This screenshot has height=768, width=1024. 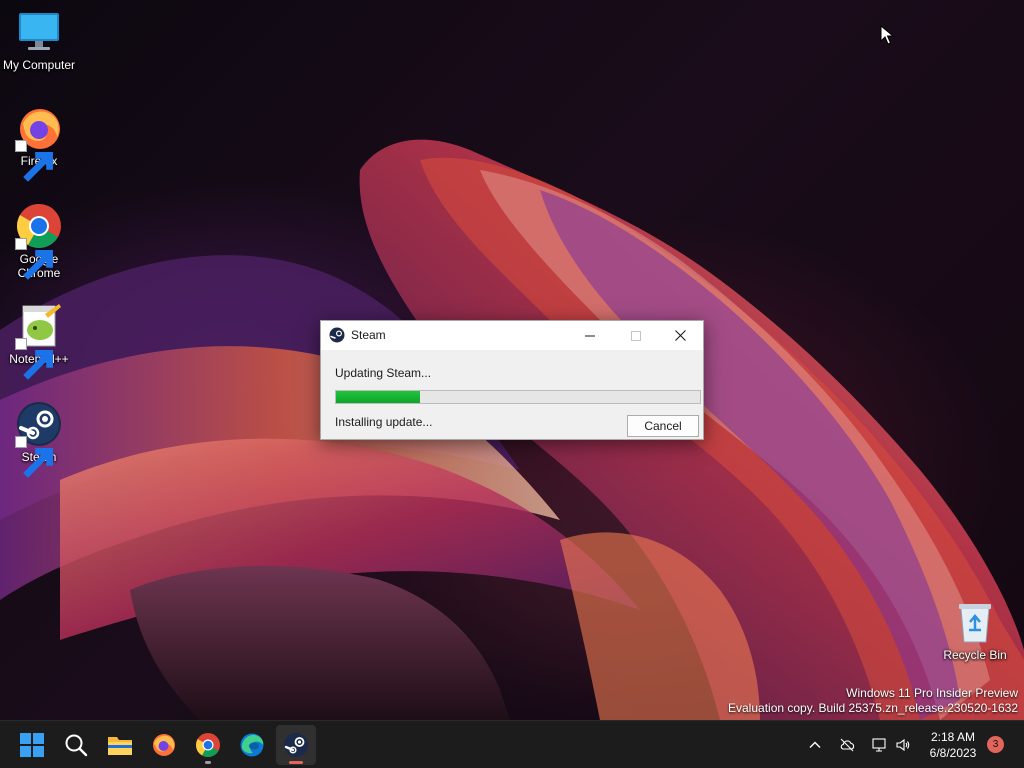 I want to click on taskbar-chrome, so click(x=208, y=745).